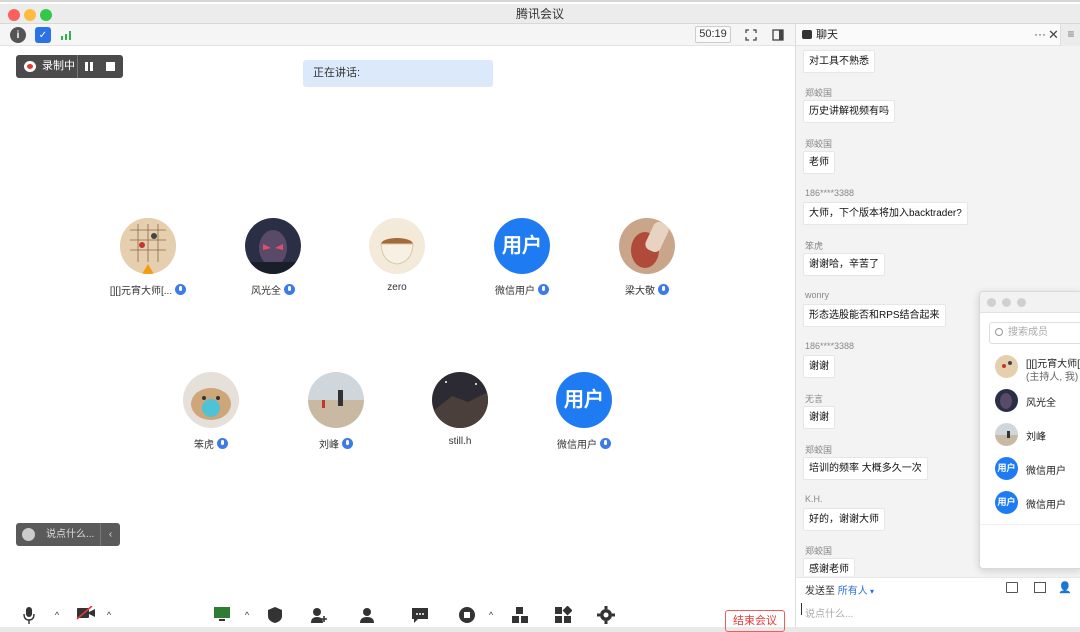 The image size is (1080, 632). I want to click on participant-tile: 刘峰, so click(336, 411).